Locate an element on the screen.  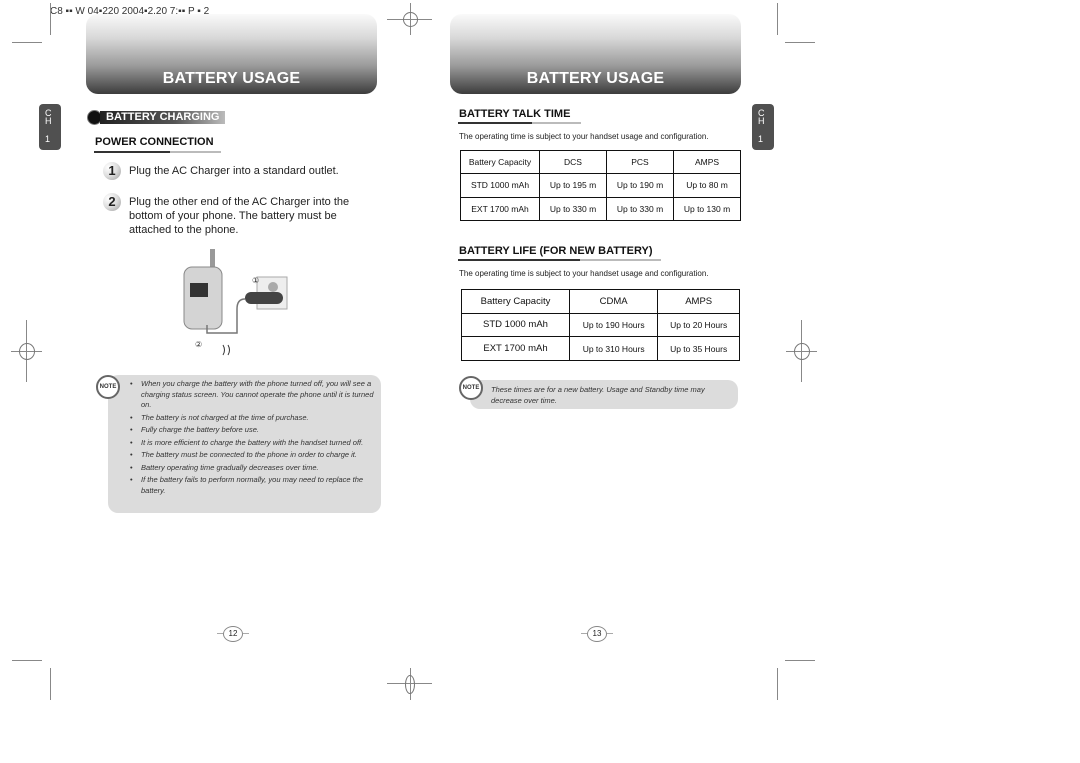
callout-1: ① is located at coordinates (255, 280).